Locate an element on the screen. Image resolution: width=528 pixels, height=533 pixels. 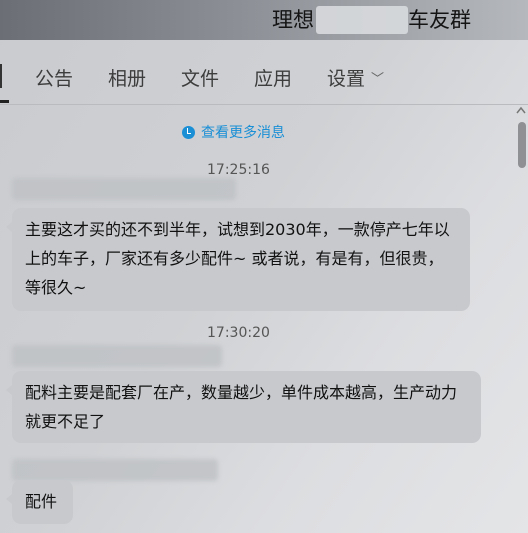
redacted-title-segment is located at coordinates (362, 20).